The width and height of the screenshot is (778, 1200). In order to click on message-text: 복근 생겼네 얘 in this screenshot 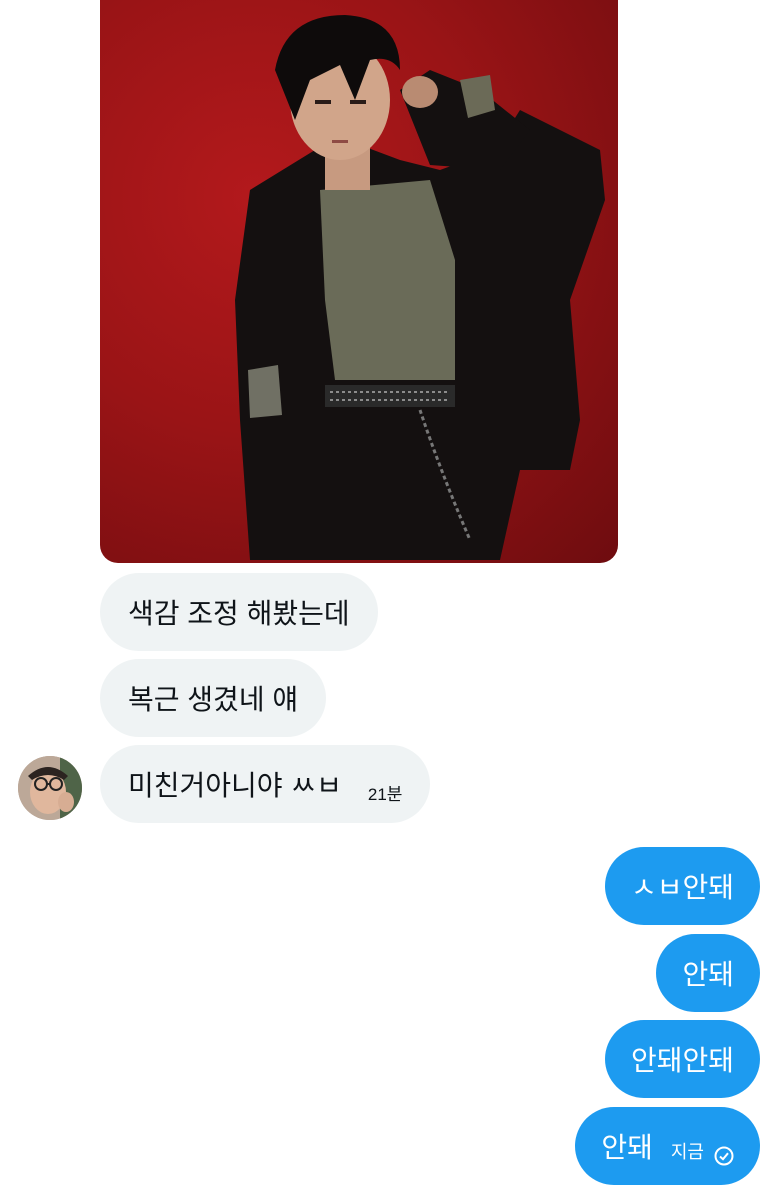, I will do `click(213, 699)`.